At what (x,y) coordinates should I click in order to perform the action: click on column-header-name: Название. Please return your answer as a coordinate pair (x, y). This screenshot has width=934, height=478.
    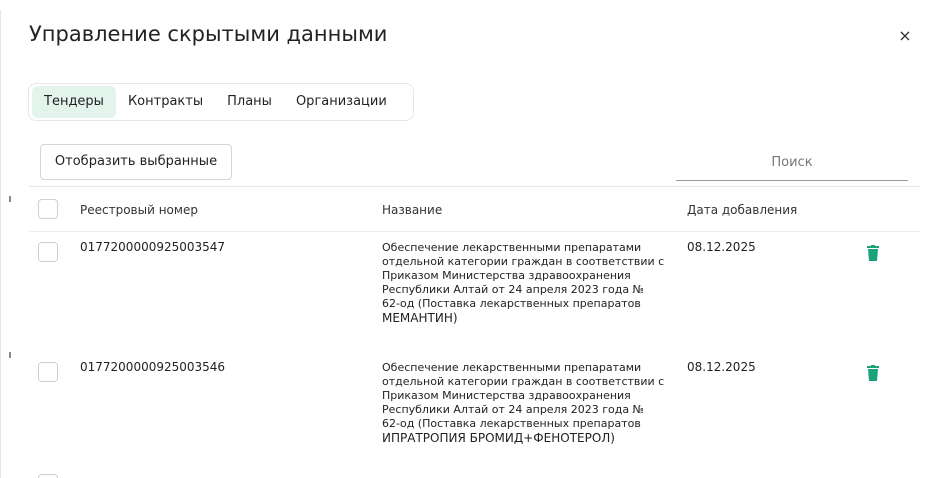
    Looking at the image, I should click on (412, 210).